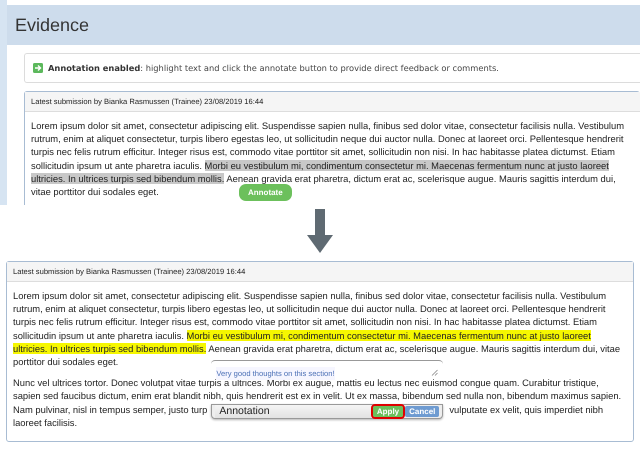  I want to click on notice-text: Annotation enabled: highlight text and click the annotate button to provide direct feedback or comments., so click(273, 68).